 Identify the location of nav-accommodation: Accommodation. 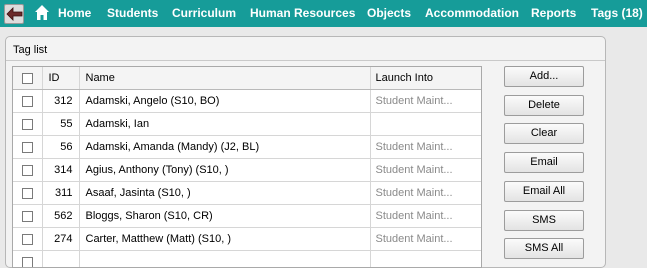
(472, 13).